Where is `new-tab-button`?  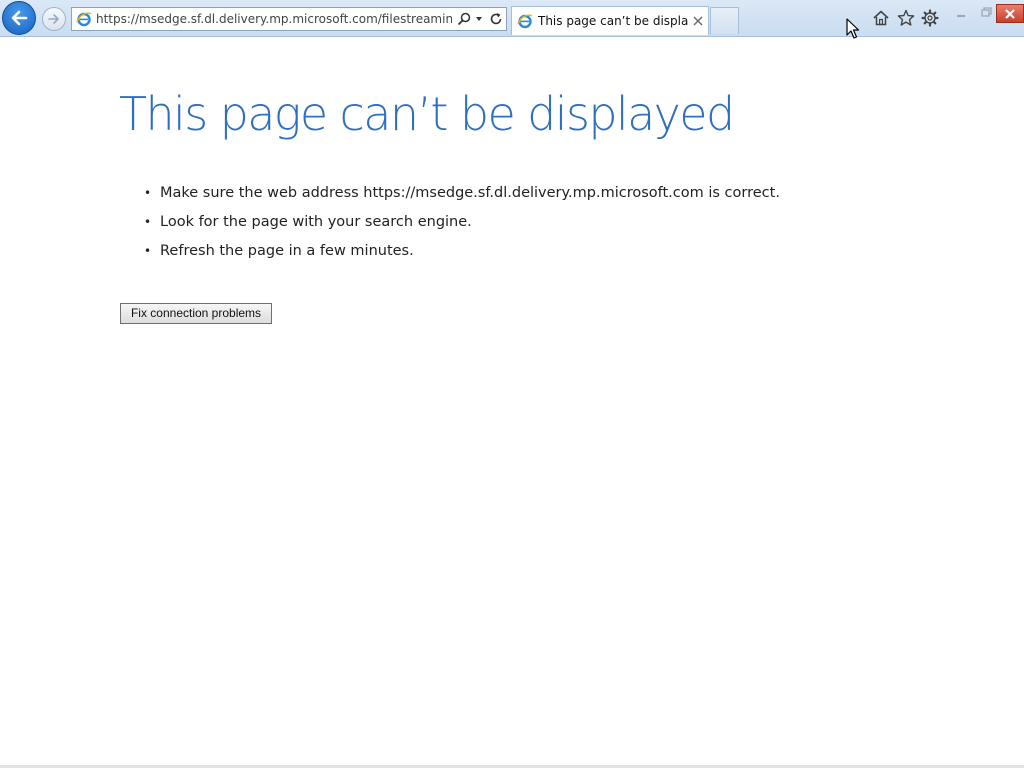
new-tab-button is located at coordinates (724, 20).